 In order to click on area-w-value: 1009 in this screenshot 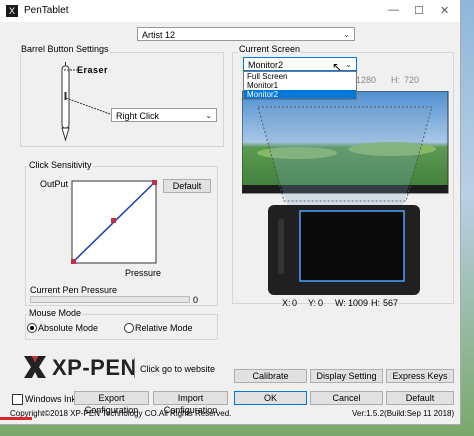, I will do `click(358, 303)`.